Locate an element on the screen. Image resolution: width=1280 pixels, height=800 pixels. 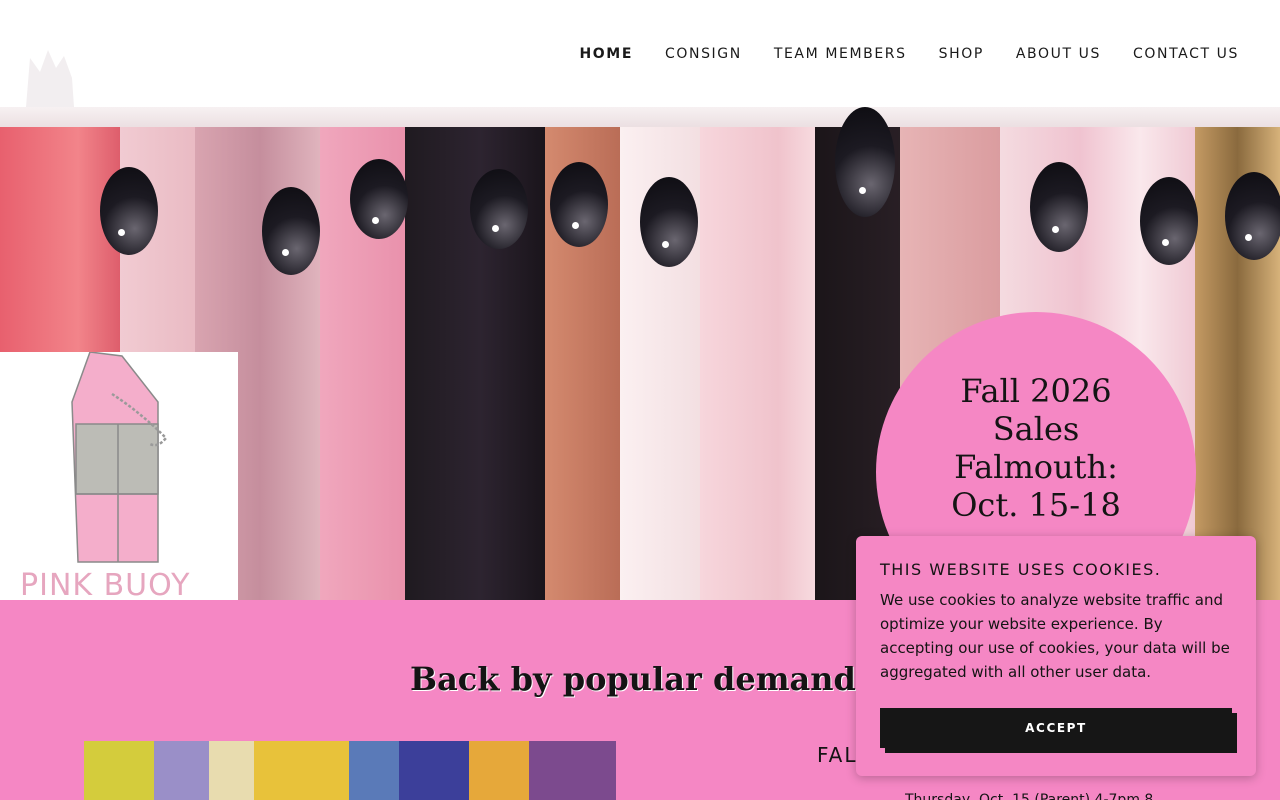
nav-contact-us-link: CONTACT US is located at coordinates (1186, 54).